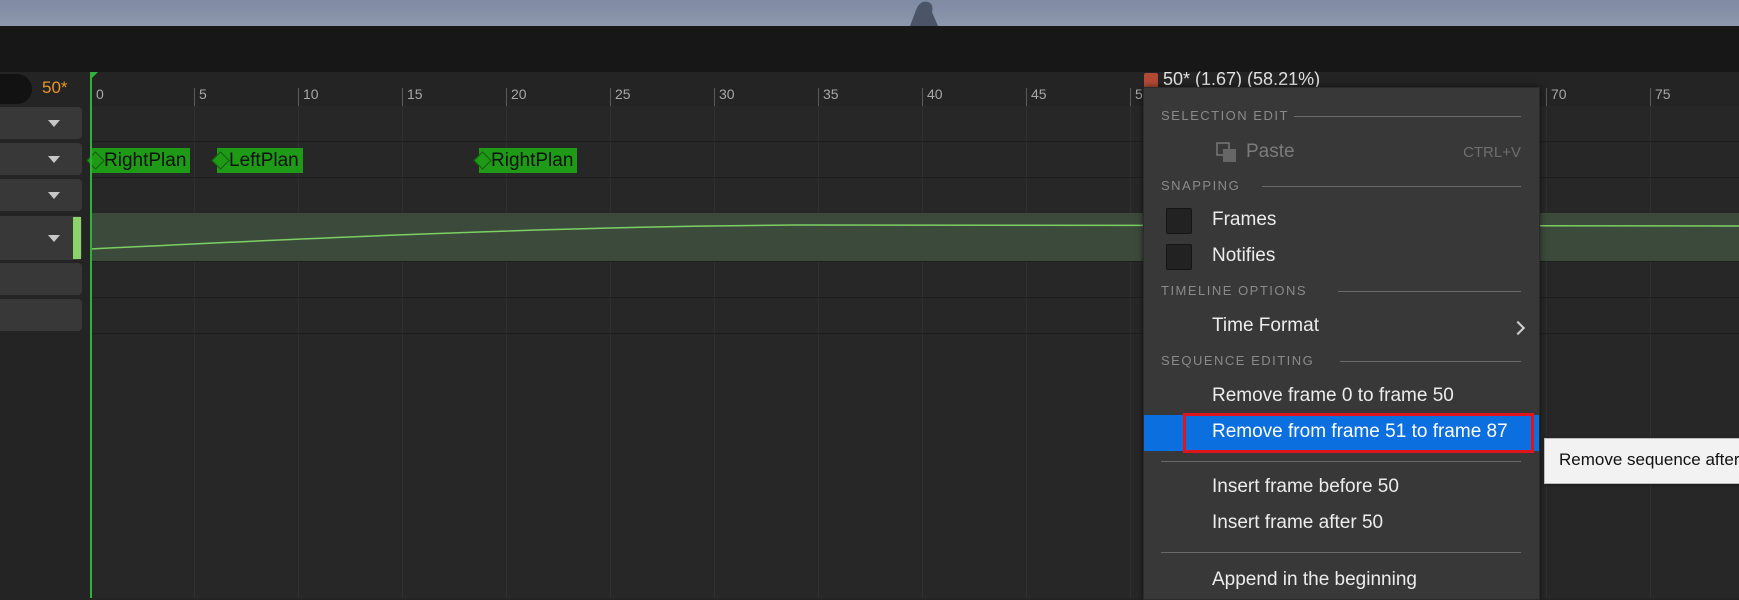  I want to click on ruler-label: 35, so click(831, 94).